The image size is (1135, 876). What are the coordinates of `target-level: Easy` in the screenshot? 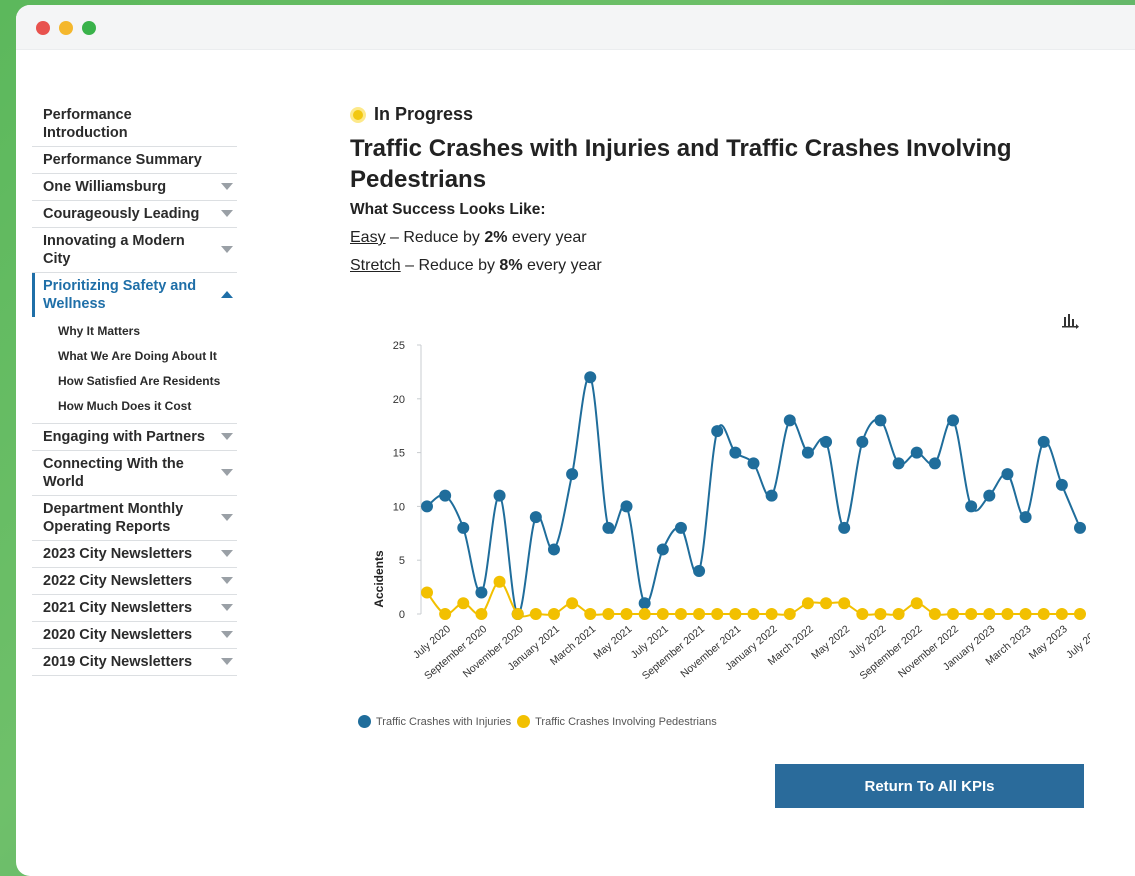 It's located at (368, 237).